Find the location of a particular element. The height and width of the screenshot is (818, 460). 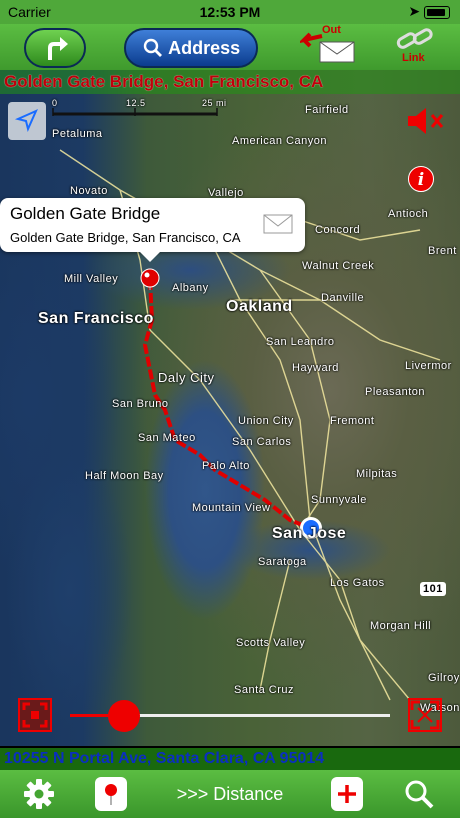

locate-me-button is located at coordinates (27, 121).